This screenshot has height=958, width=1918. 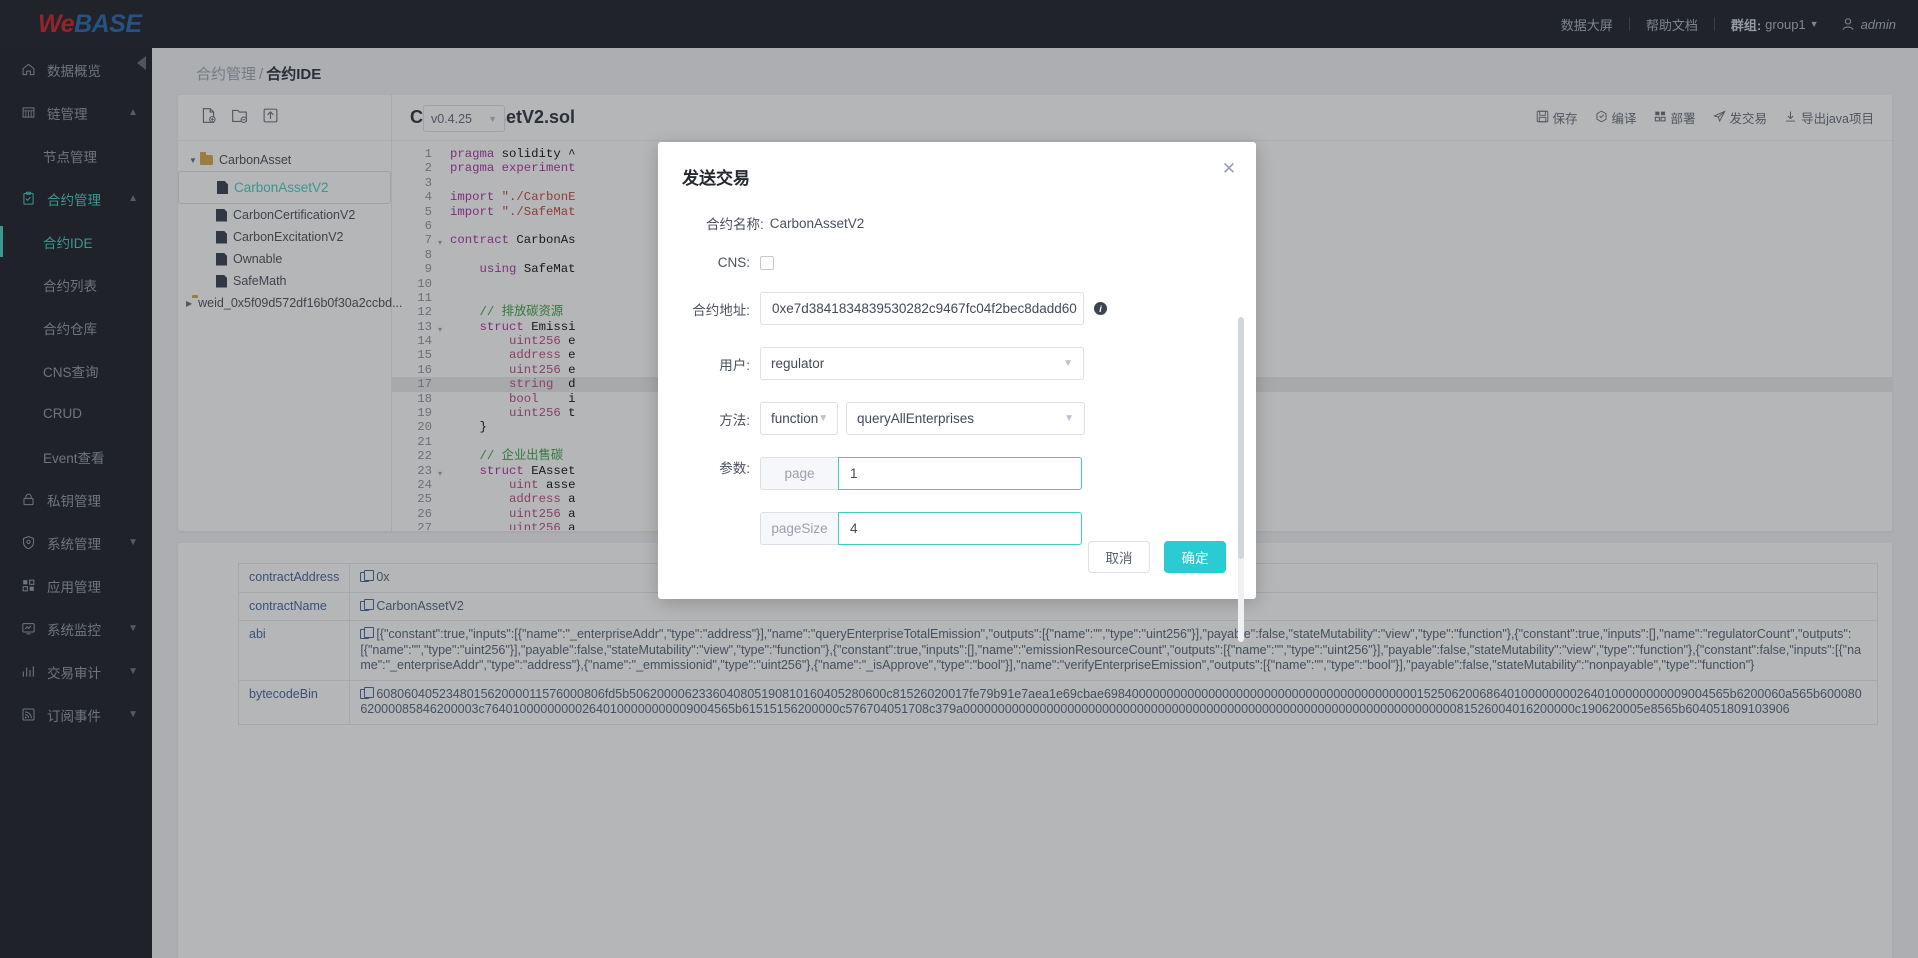 I want to click on cancel-button: 取消, so click(x=1119, y=557).